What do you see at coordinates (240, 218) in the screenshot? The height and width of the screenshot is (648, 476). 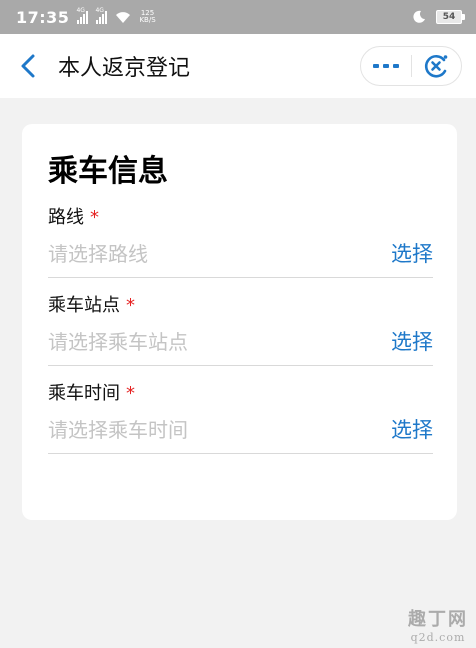 I see `field-label: 路线 *` at bounding box center [240, 218].